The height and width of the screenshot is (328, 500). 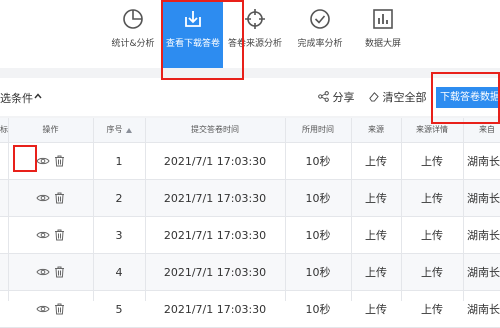 I want to click on check-circle-icon, so click(x=320, y=19).